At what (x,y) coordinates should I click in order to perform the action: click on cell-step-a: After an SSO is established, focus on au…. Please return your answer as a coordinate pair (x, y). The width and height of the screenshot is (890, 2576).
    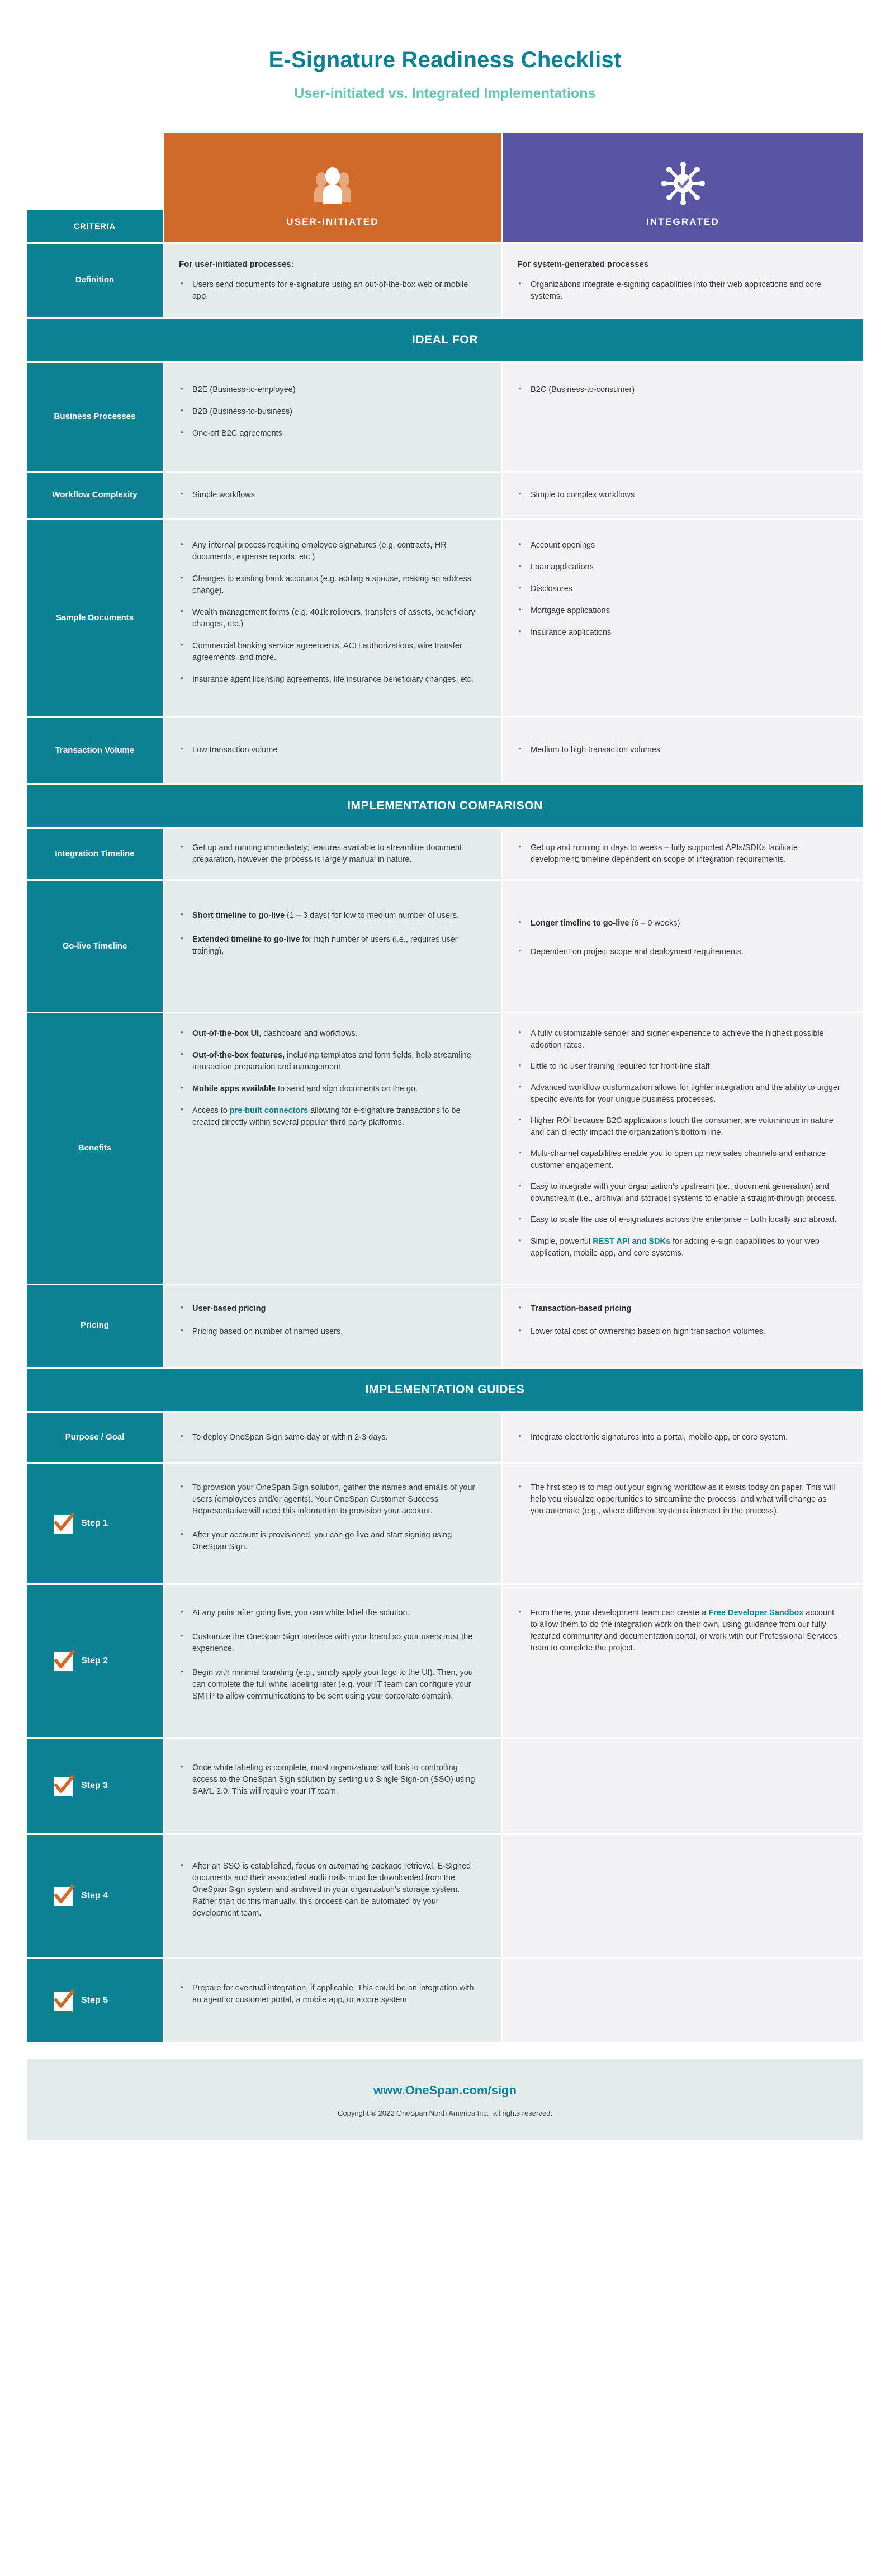
    Looking at the image, I should click on (332, 1895).